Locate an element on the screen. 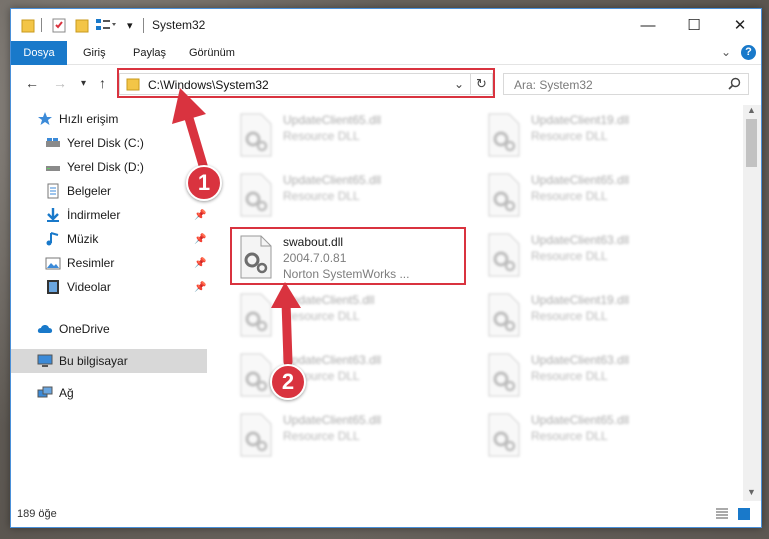 Image resolution: width=769 pixels, height=539 pixels. arrow-2-shaft is located at coordinates (287, 332).